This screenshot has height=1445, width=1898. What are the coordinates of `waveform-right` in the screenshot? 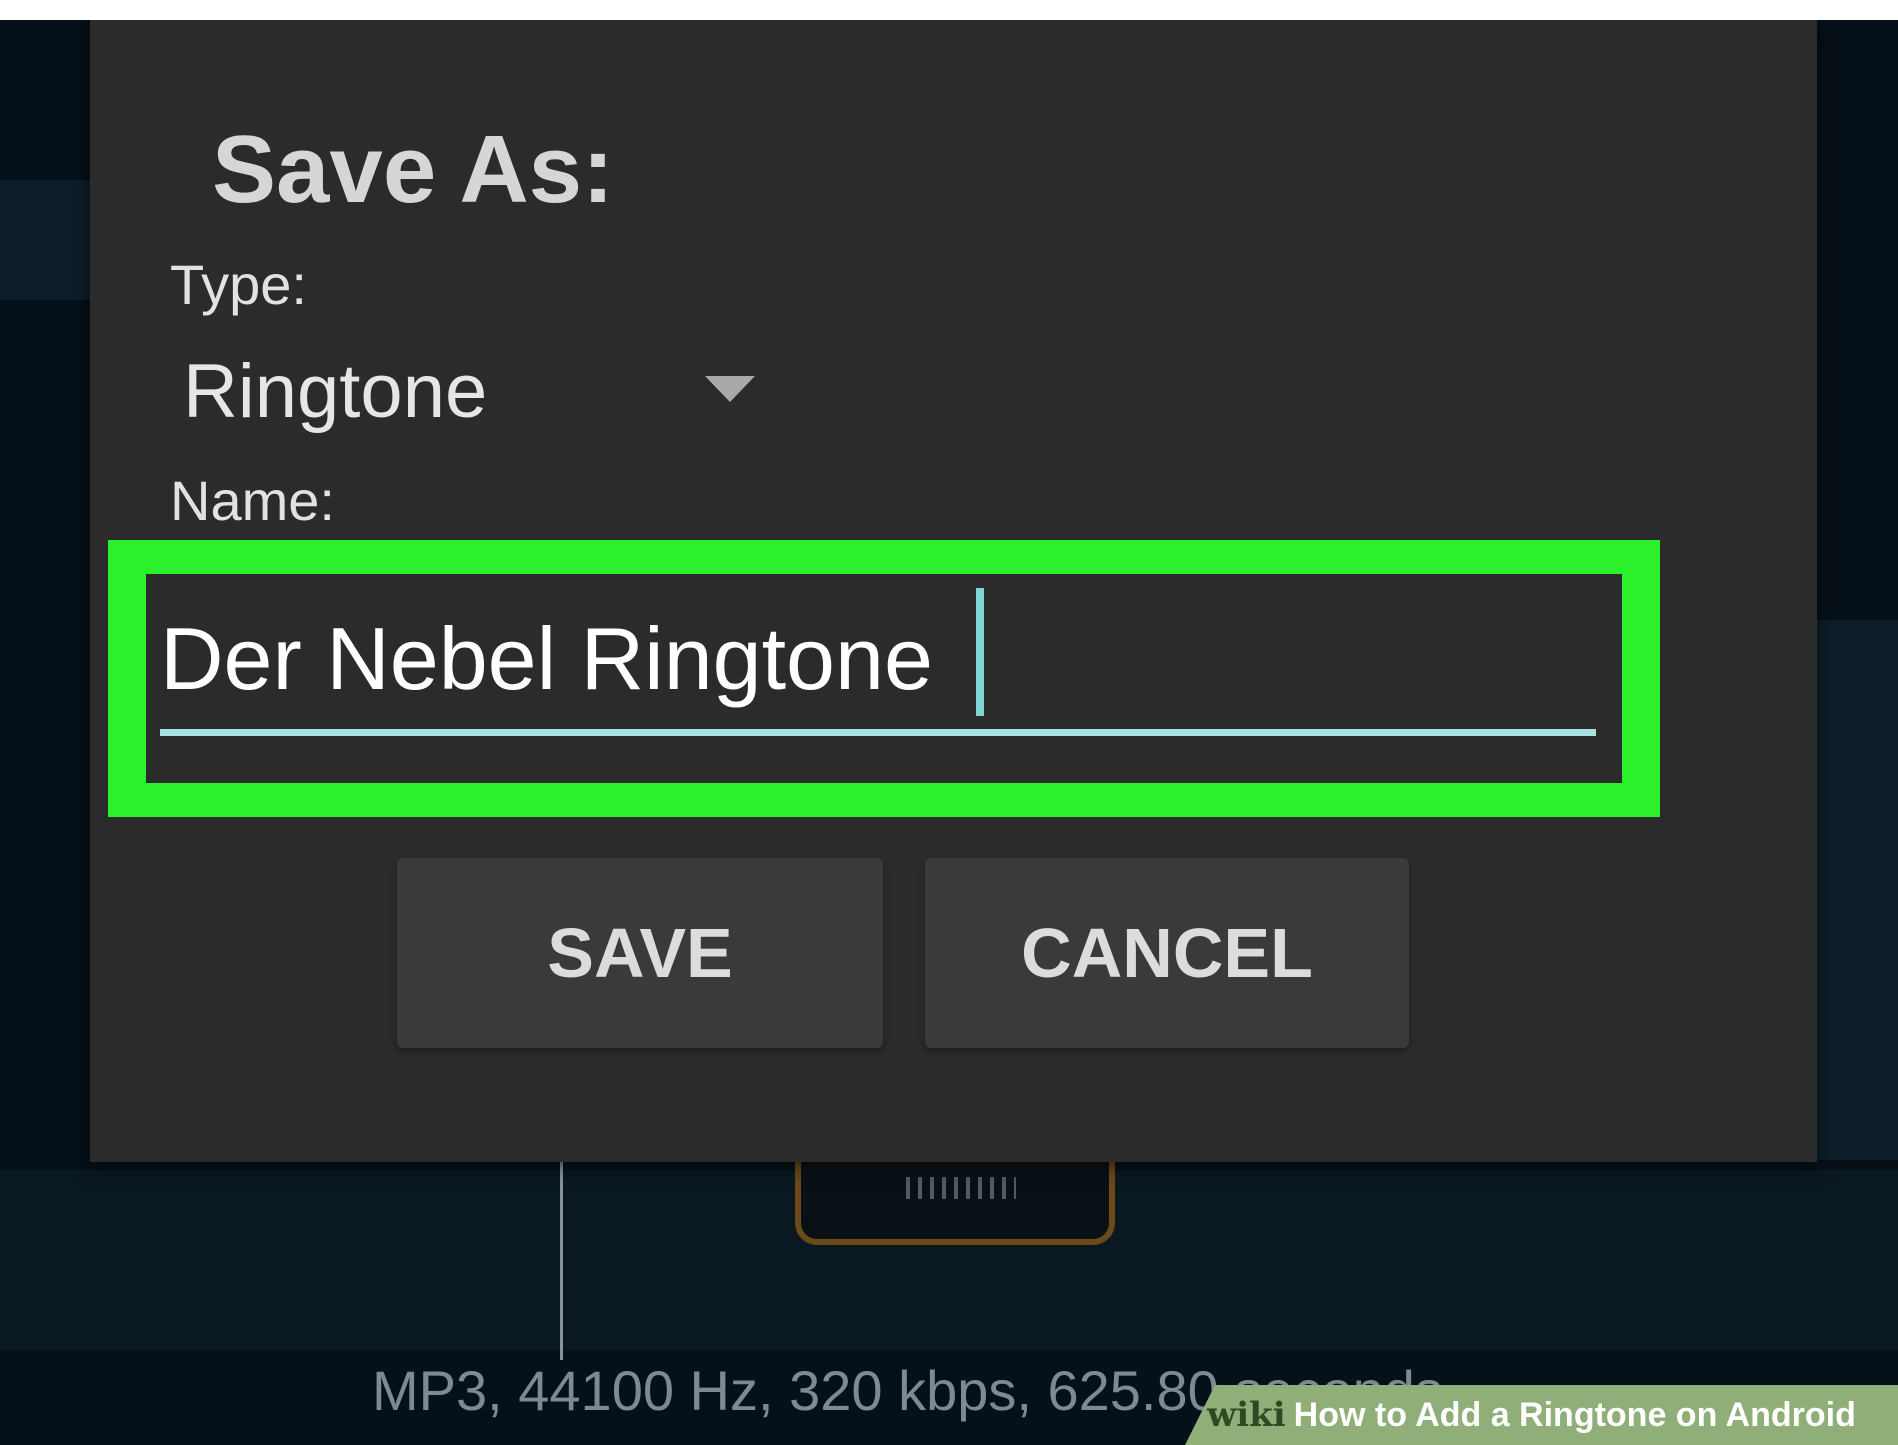 It's located at (1857, 890).